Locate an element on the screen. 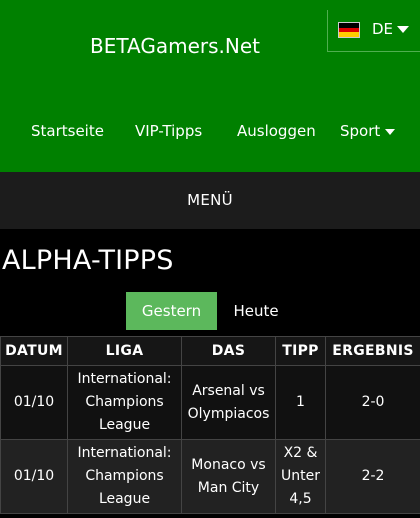  table-header-row: DATUM LIGA DAS TIPP ERGEBNIS is located at coordinates (210, 351).